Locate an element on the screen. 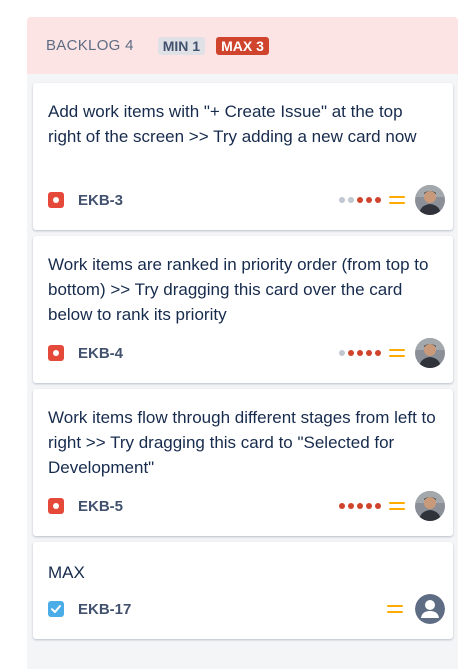  card-footer: EKB-3 is located at coordinates (246, 200).